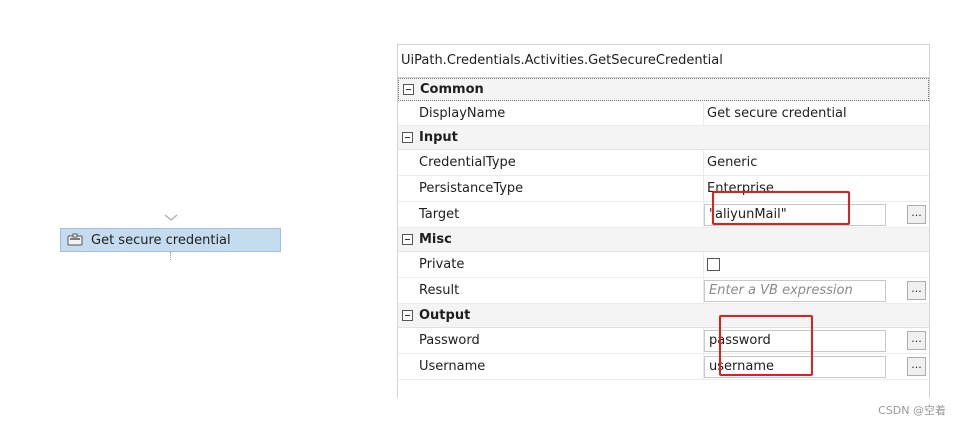  I want to click on property-name: DisplayName, so click(551, 113).